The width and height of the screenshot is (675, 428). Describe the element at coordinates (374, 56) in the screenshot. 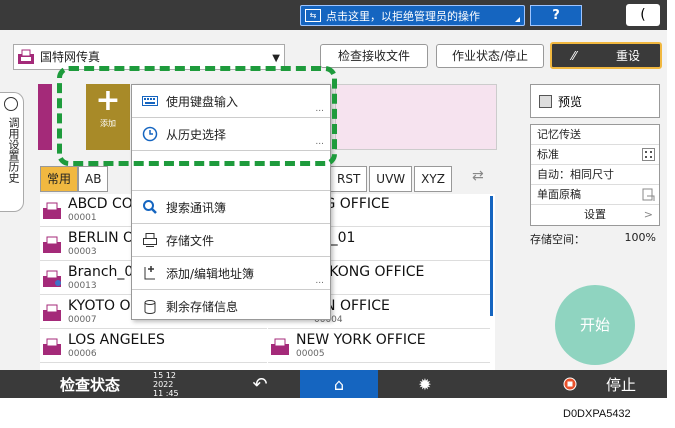

I see `check-received-files-button: 检查接收文件` at that location.